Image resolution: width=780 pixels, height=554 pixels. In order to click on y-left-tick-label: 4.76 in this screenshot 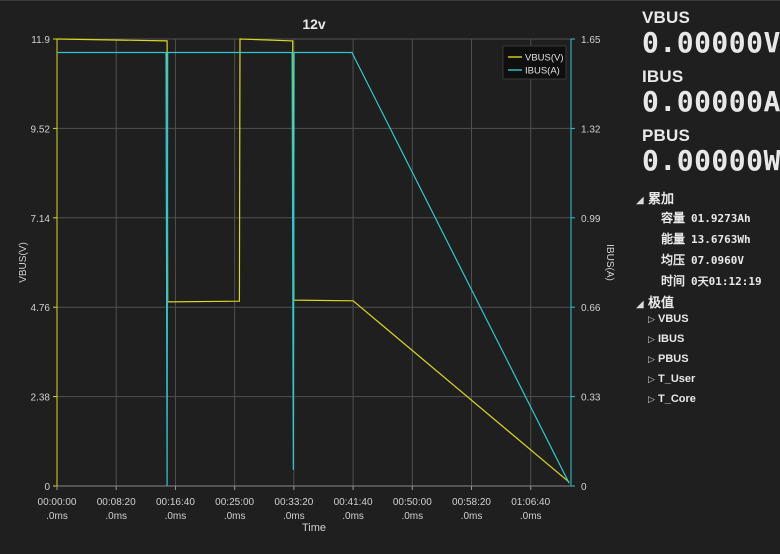, I will do `click(41, 308)`.